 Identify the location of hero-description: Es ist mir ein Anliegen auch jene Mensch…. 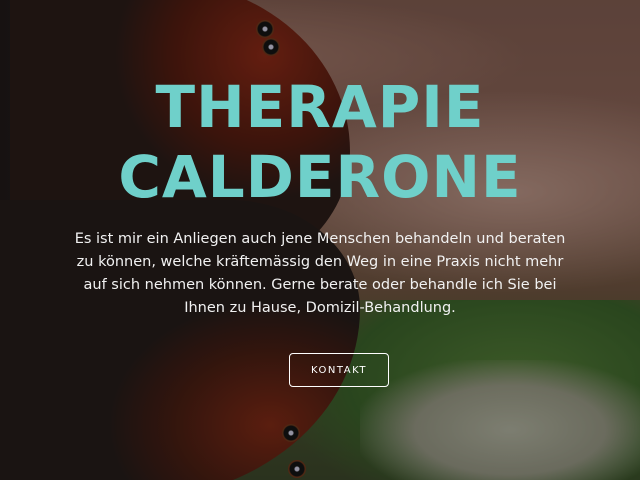
(320, 273).